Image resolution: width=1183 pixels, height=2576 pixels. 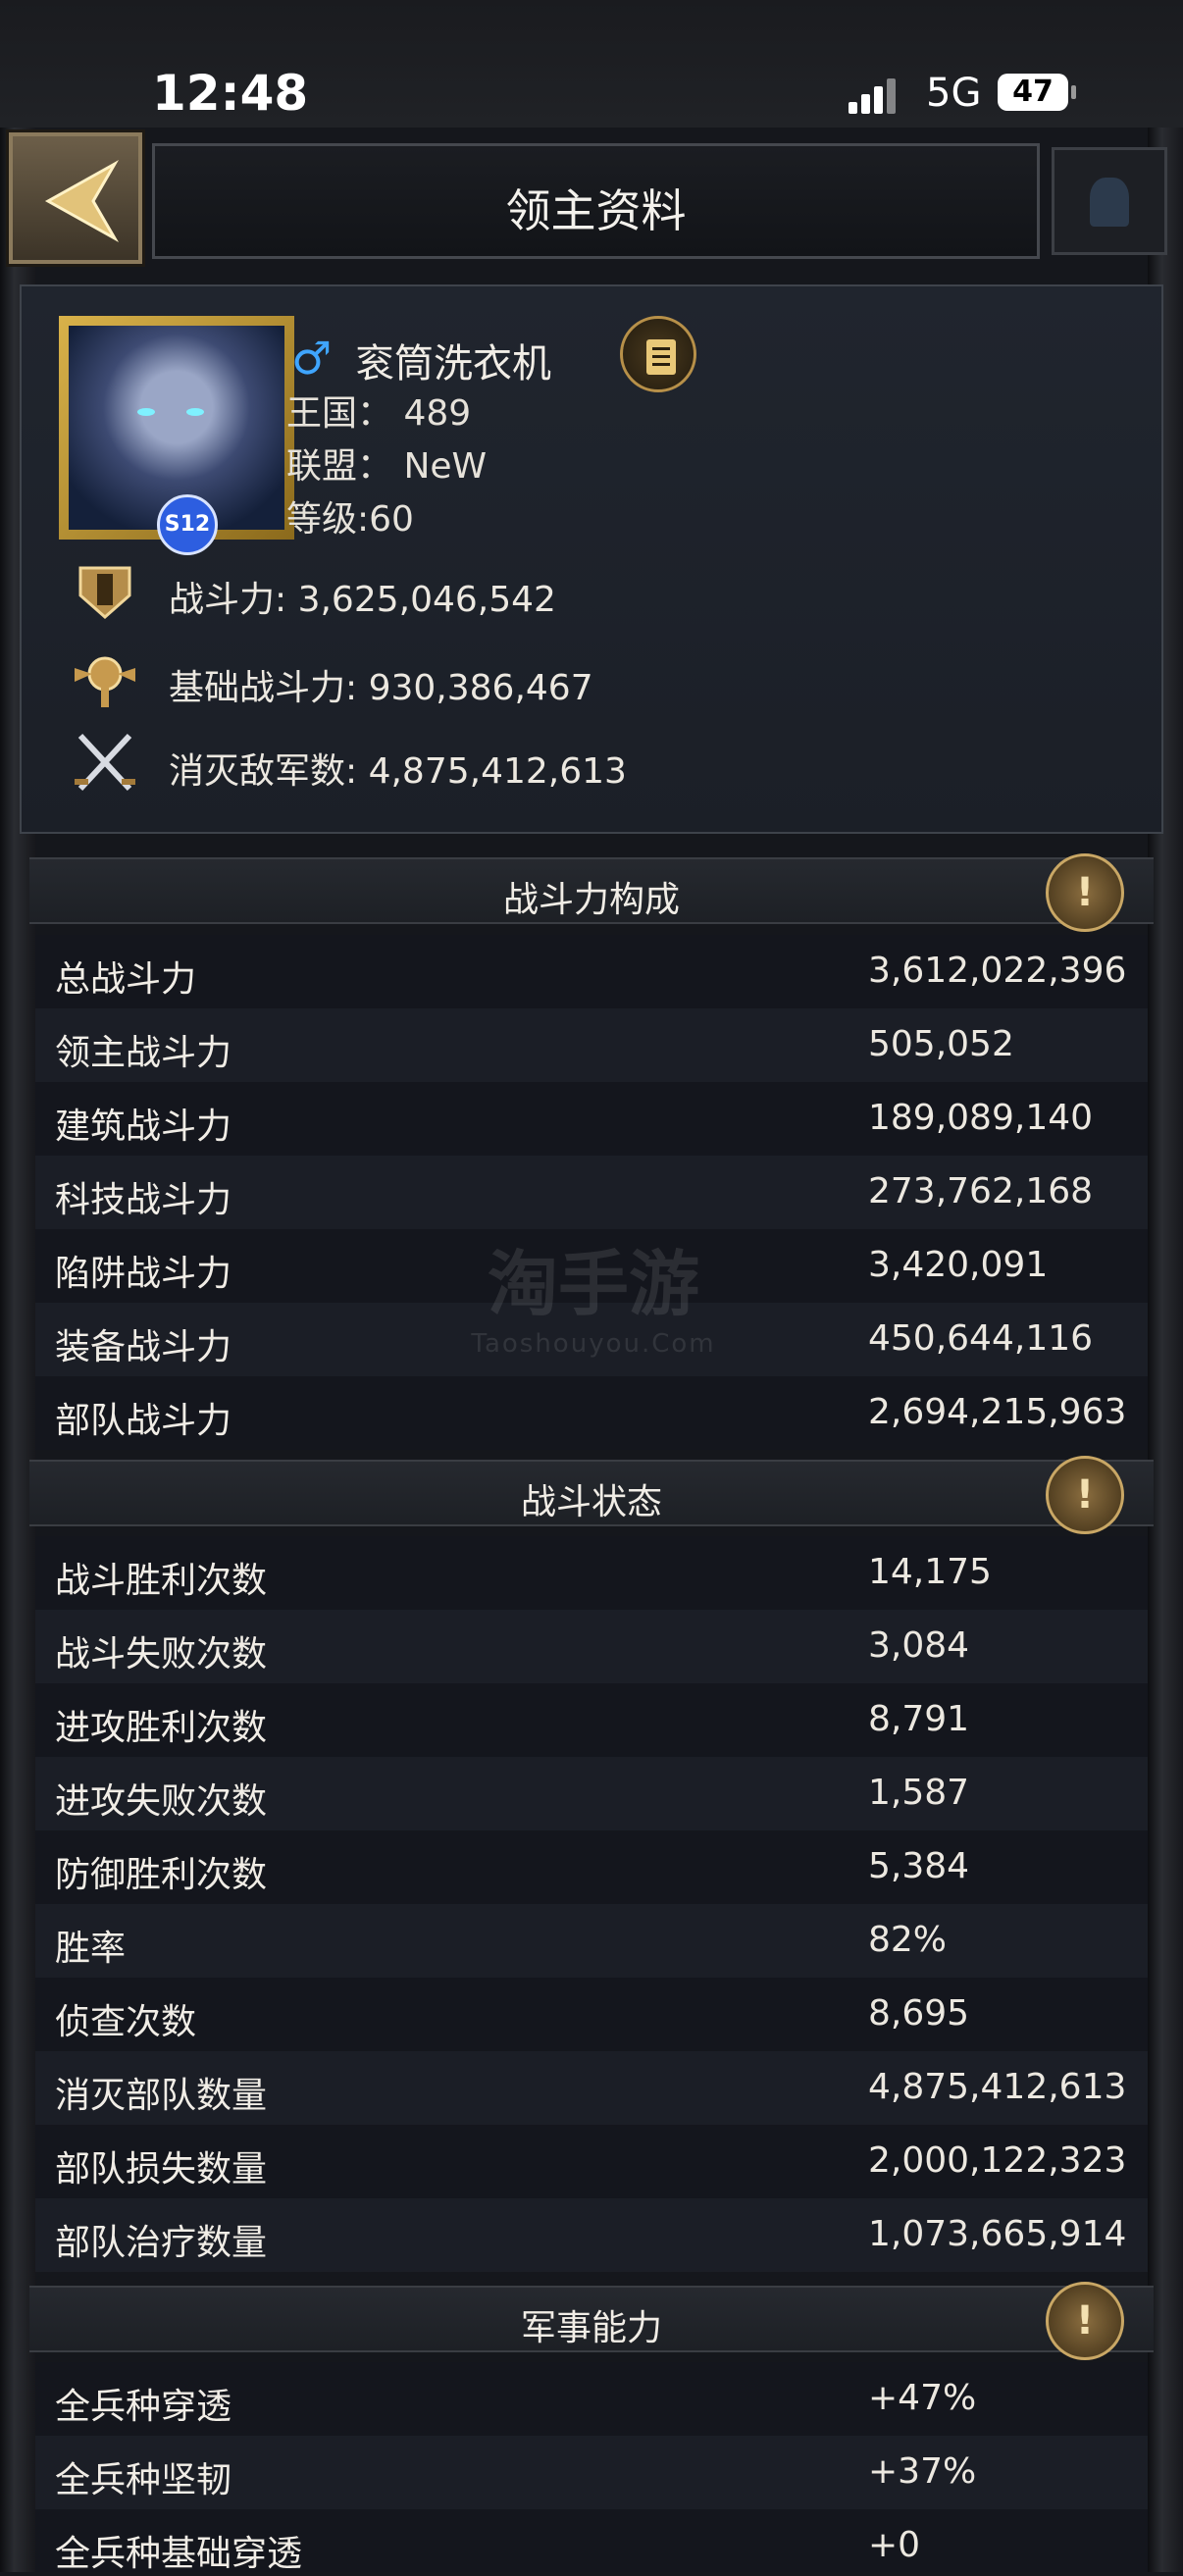 I want to click on row-value: +47%, so click(x=923, y=2398).